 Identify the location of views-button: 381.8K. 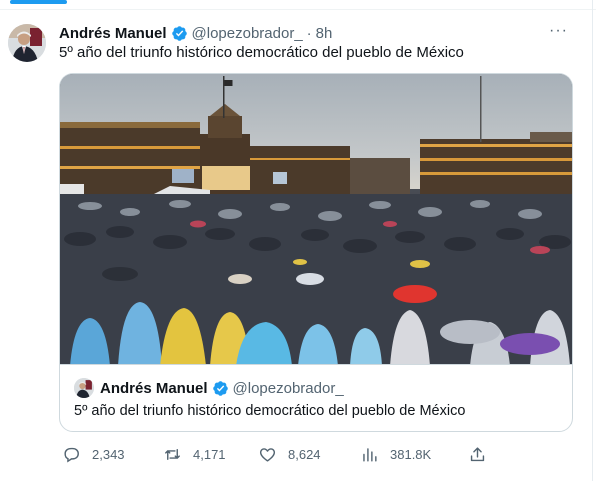
(395, 454).